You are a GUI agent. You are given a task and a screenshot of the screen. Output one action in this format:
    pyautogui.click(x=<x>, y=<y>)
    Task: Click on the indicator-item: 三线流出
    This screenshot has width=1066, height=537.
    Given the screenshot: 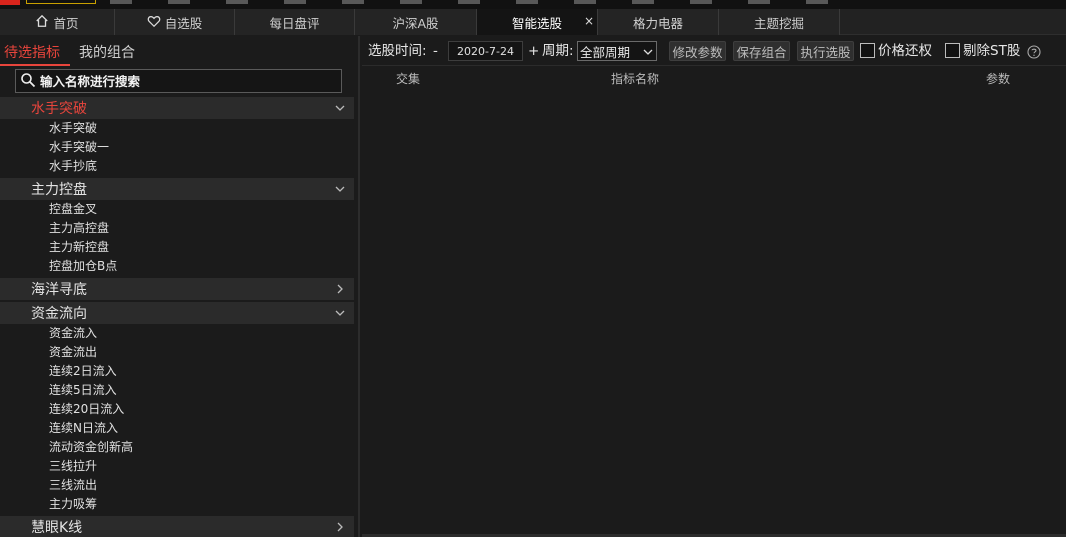 What is the action you would take?
    pyautogui.click(x=177, y=485)
    